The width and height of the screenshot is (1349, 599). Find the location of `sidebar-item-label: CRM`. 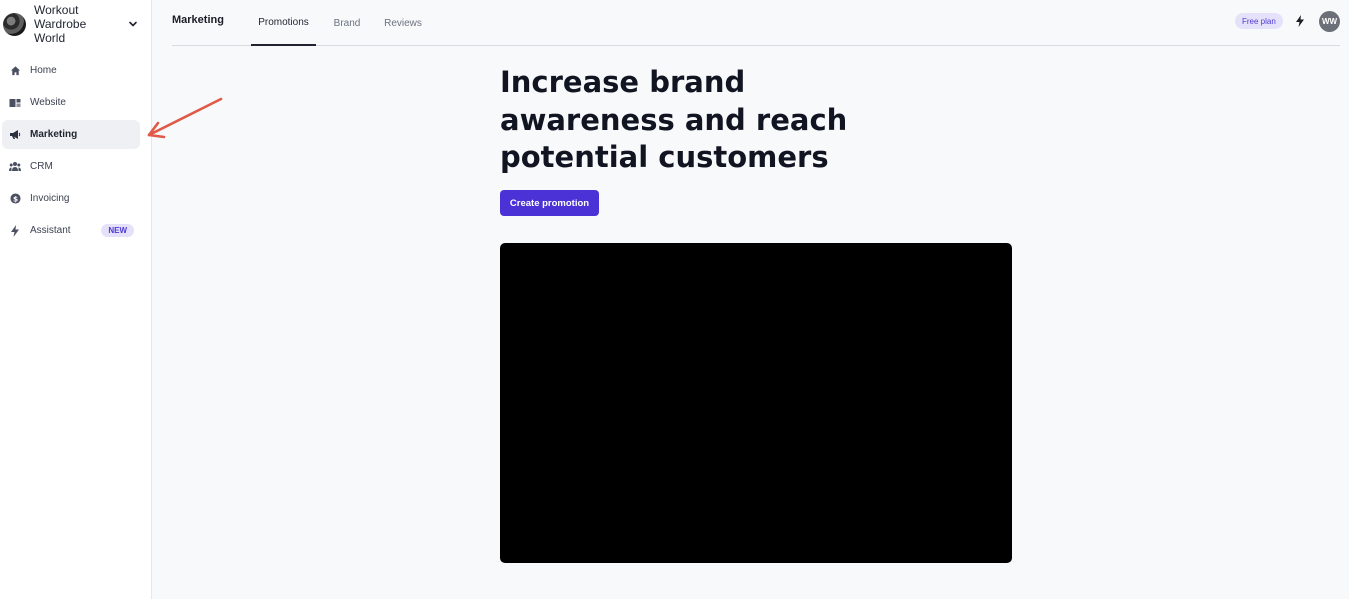

sidebar-item-label: CRM is located at coordinates (41, 166).